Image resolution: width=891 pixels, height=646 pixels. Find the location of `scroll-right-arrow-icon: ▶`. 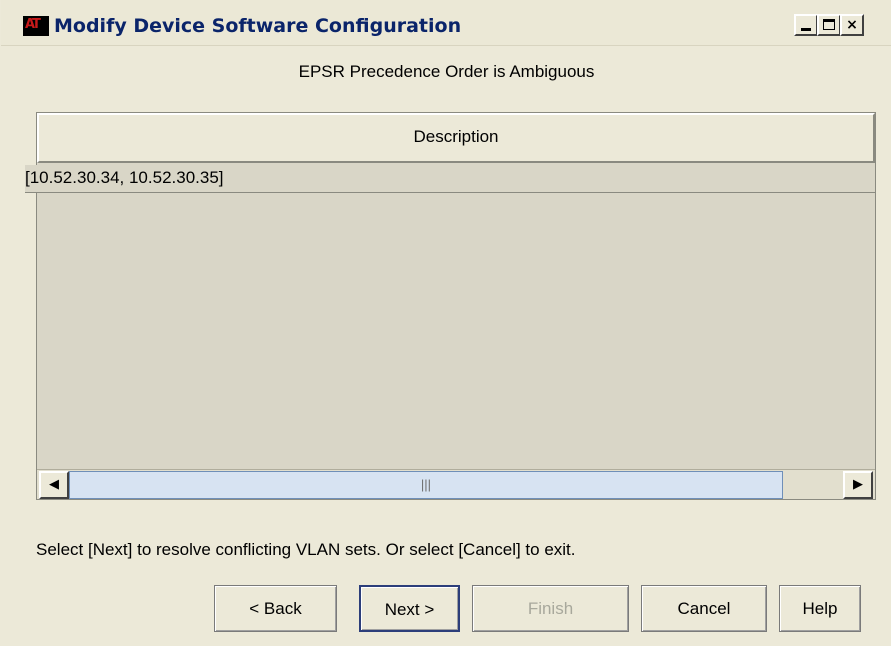

scroll-right-arrow-icon: ▶ is located at coordinates (858, 485).